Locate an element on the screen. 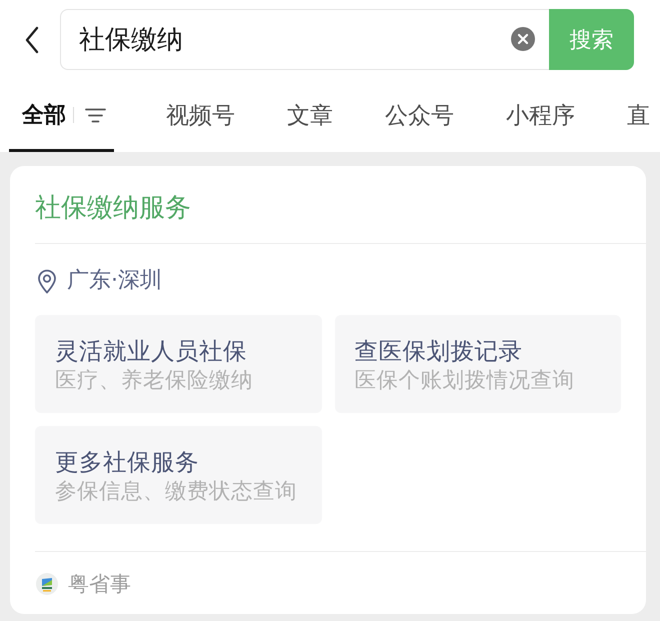 The height and width of the screenshot is (621, 660). service-description: 医保个账划拨情况查询 is located at coordinates (465, 381).